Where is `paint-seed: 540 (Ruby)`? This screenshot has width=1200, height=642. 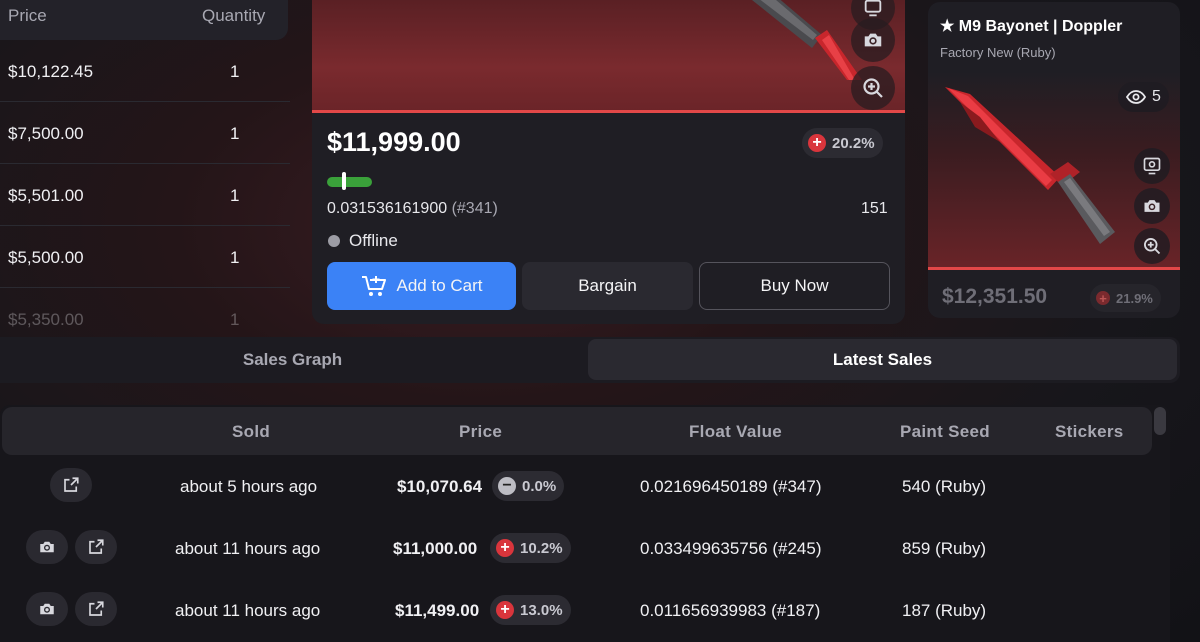
paint-seed: 540 (Ruby) is located at coordinates (944, 486).